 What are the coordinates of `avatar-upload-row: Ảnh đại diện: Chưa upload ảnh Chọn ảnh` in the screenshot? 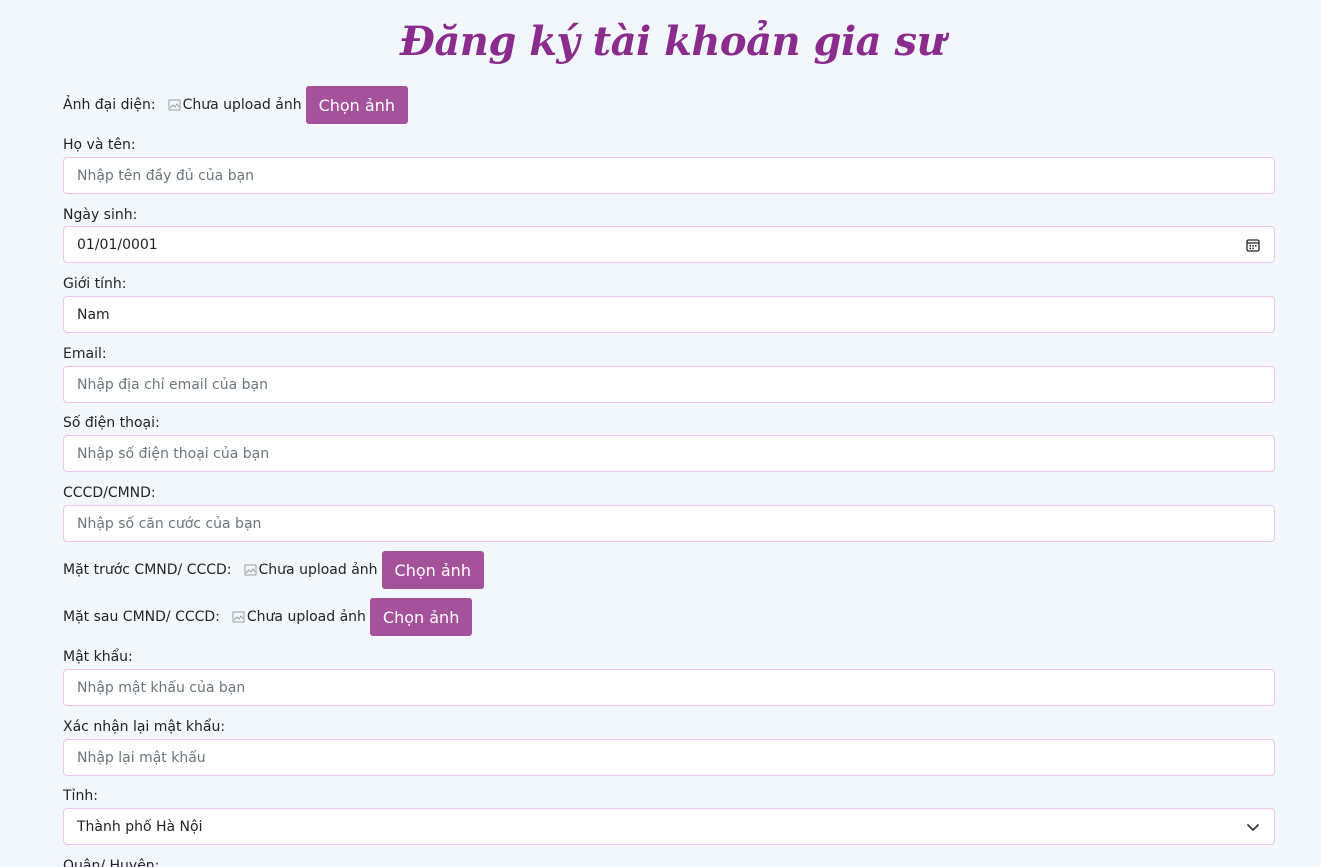 It's located at (235, 105).